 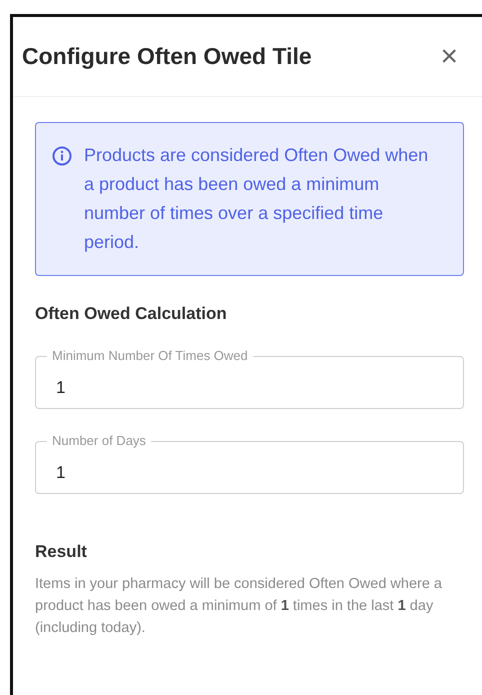 What do you see at coordinates (239, 606) in the screenshot?
I see `result-text: Items in your pharmacy will be considered Often Owed where a product has been owed a minimum of 1 times in the last 1 day (including today).` at bounding box center [239, 606].